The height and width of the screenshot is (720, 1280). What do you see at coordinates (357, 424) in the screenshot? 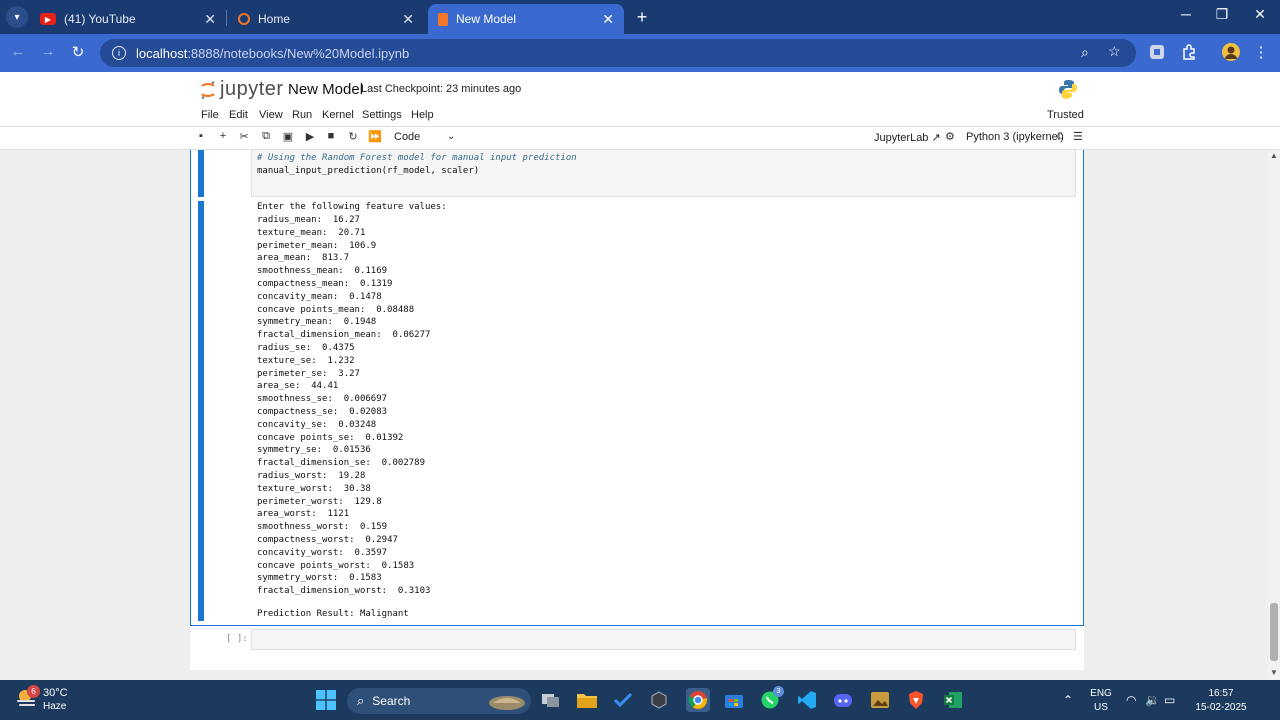
I see `feature-value: 0.03248` at bounding box center [357, 424].